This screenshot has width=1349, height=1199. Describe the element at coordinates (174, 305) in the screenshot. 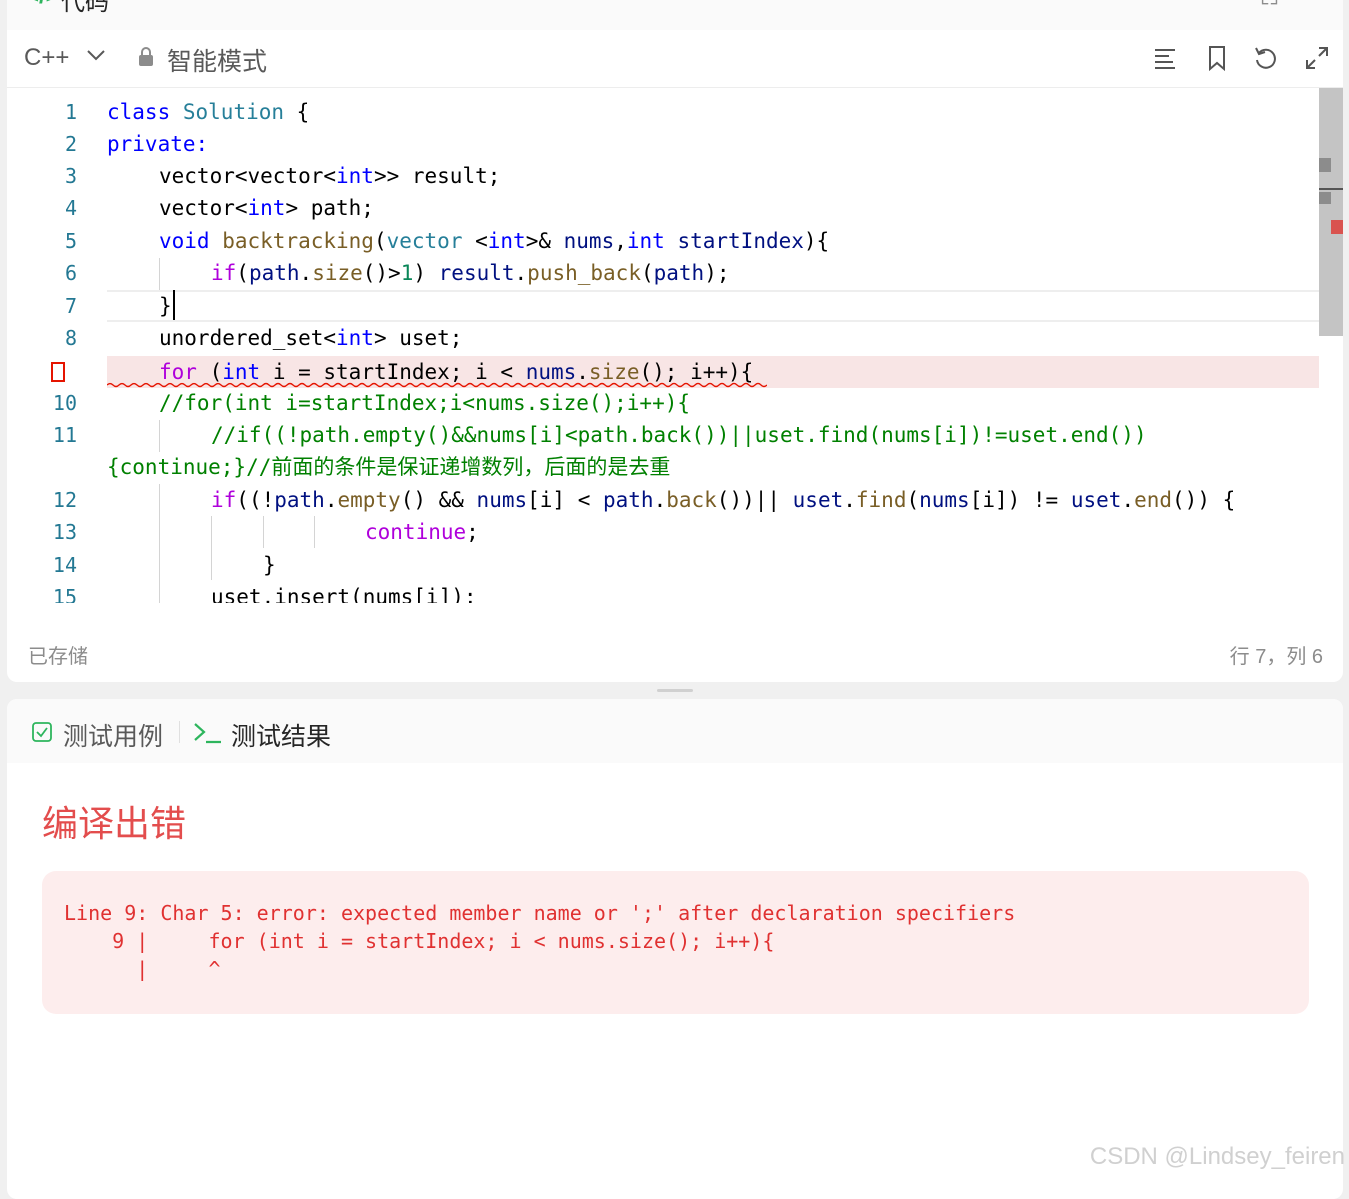

I see `text-cursor` at that location.